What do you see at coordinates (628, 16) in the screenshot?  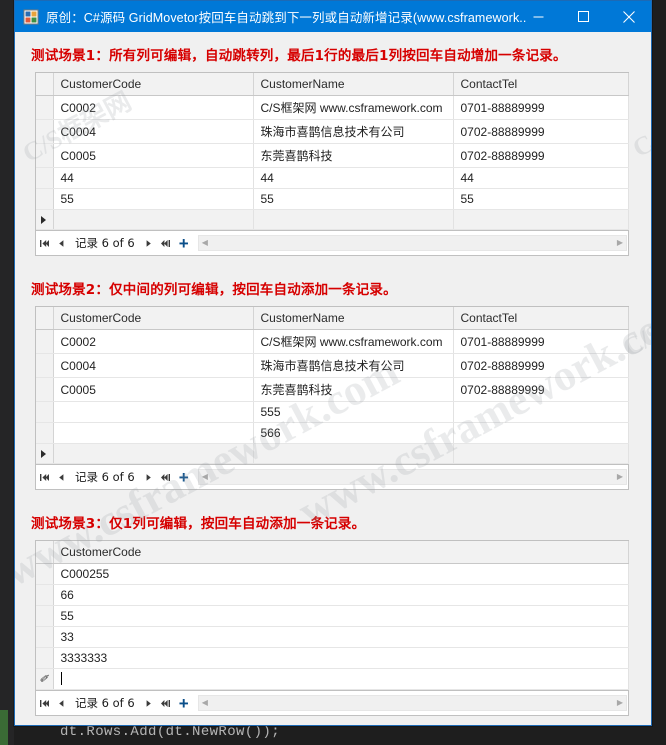 I see `close-button` at bounding box center [628, 16].